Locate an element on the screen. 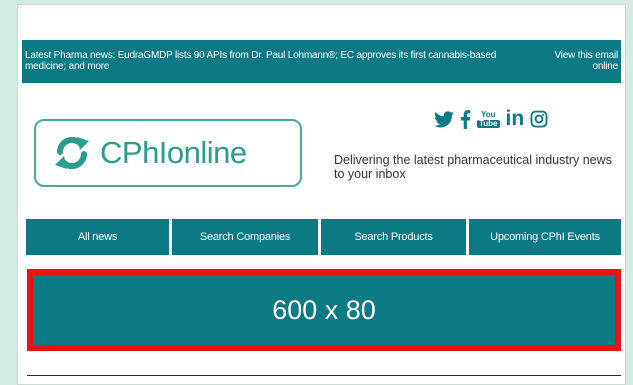 This screenshot has width=633, height=385. facebook-icon is located at coordinates (465, 119).